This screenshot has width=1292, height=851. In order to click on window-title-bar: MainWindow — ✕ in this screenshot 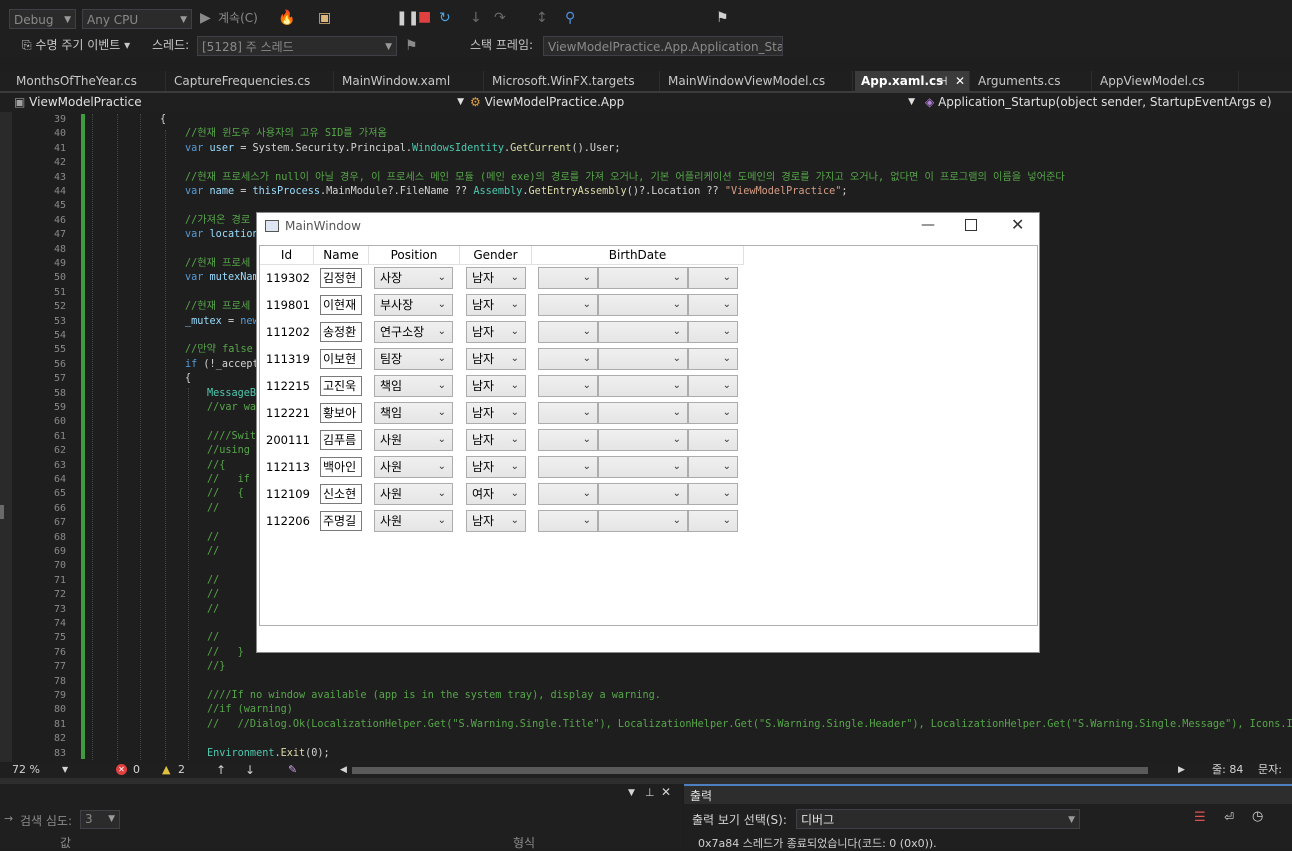, I will do `click(648, 228)`.